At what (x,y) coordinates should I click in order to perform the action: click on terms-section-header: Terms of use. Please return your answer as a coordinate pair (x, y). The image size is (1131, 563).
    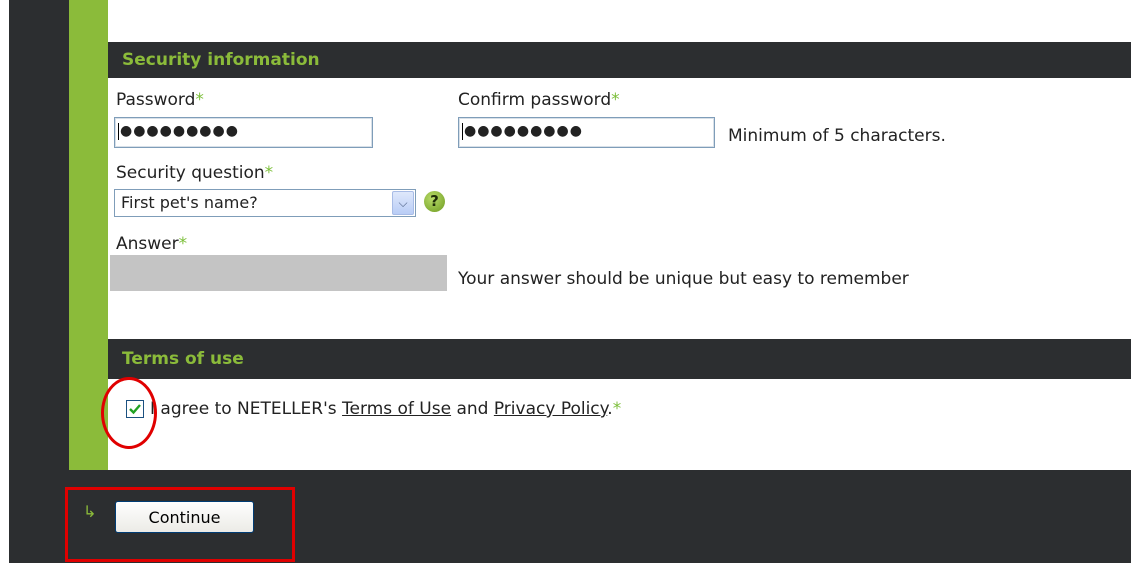
    Looking at the image, I should click on (619, 359).